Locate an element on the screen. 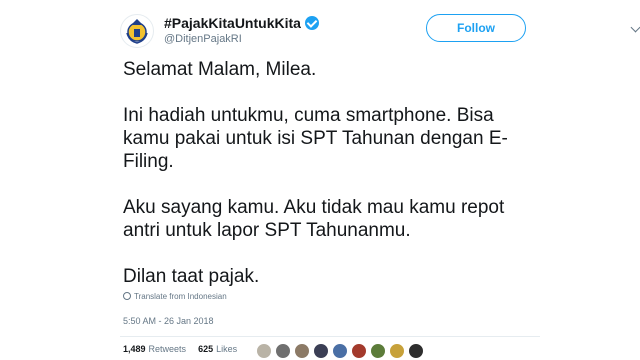  follow-button: Follow is located at coordinates (476, 28).